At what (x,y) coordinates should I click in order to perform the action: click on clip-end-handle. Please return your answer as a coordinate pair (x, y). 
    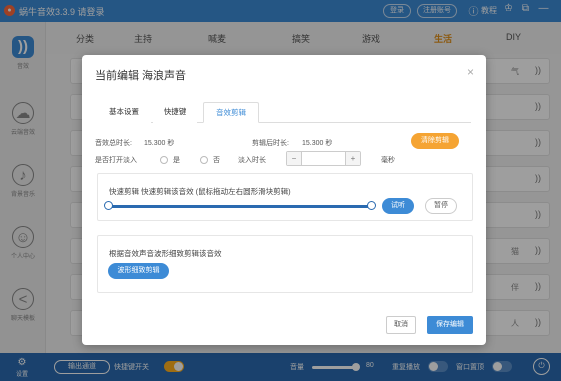
    Looking at the image, I should click on (371, 205).